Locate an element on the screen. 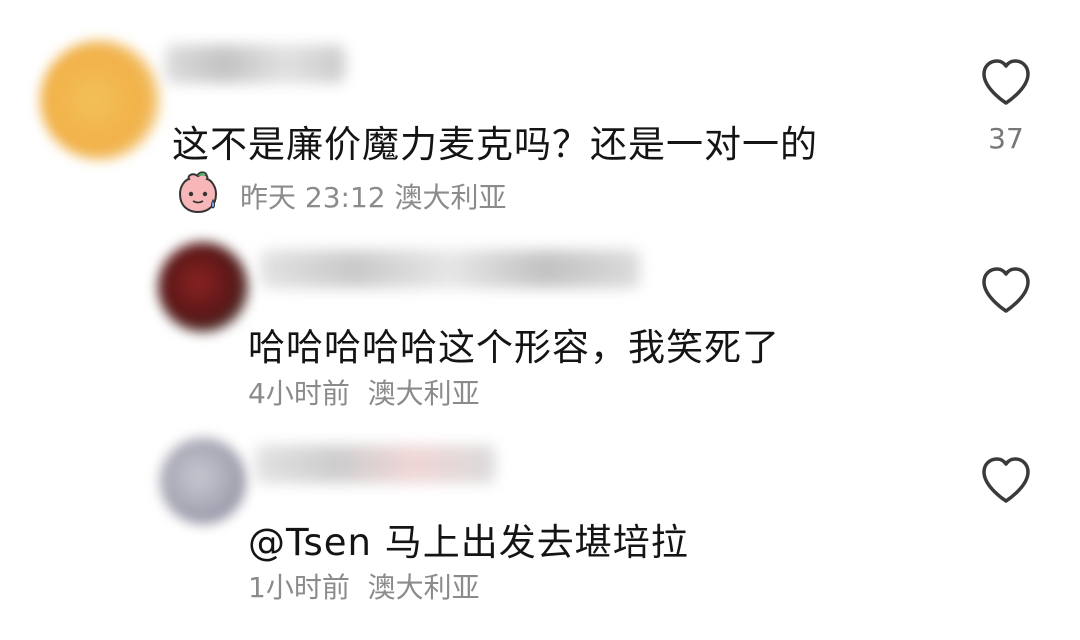 Image resolution: width=1080 pixels, height=640 pixels. reply-text: 哈哈哈哈哈这个形容，我笑死了 is located at coordinates (514, 347).